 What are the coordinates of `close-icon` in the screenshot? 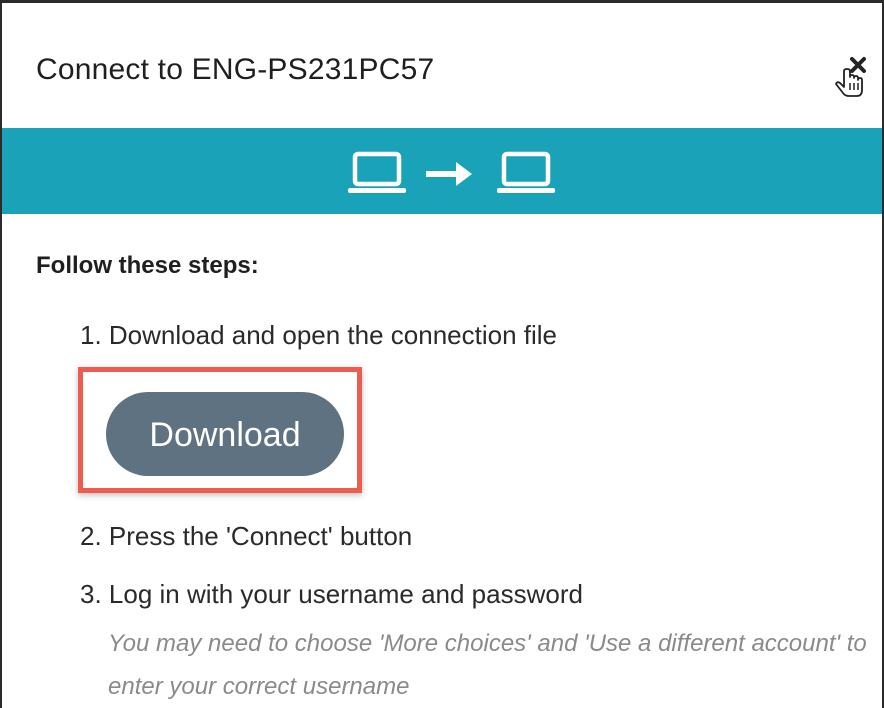 It's located at (850, 77).